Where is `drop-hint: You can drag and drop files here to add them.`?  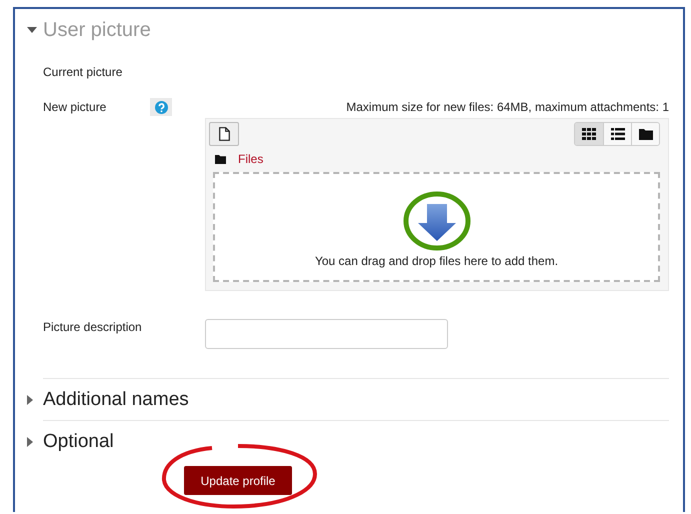 drop-hint: You can drag and drop files here to add them. is located at coordinates (436, 261).